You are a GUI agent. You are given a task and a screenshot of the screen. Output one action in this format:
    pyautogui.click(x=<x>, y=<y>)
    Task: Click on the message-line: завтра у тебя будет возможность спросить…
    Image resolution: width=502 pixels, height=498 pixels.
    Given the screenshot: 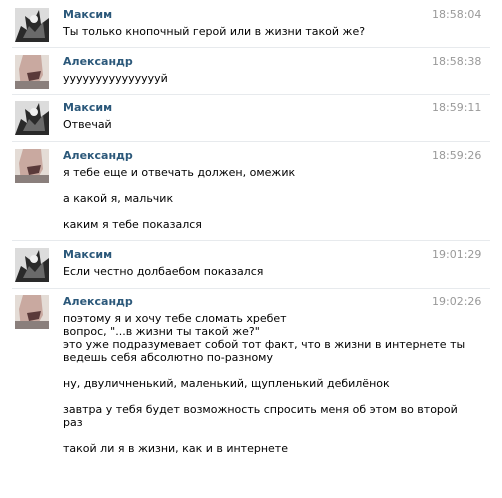 What is the action you would take?
    pyautogui.click(x=260, y=409)
    